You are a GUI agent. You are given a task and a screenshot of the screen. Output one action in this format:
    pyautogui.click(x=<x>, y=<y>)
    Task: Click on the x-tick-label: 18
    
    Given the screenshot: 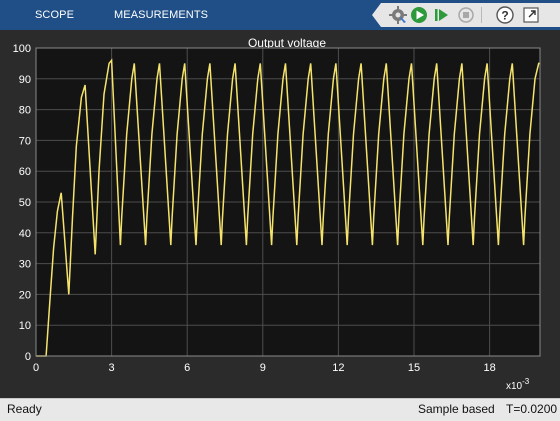 What is the action you would take?
    pyautogui.click(x=489, y=368)
    